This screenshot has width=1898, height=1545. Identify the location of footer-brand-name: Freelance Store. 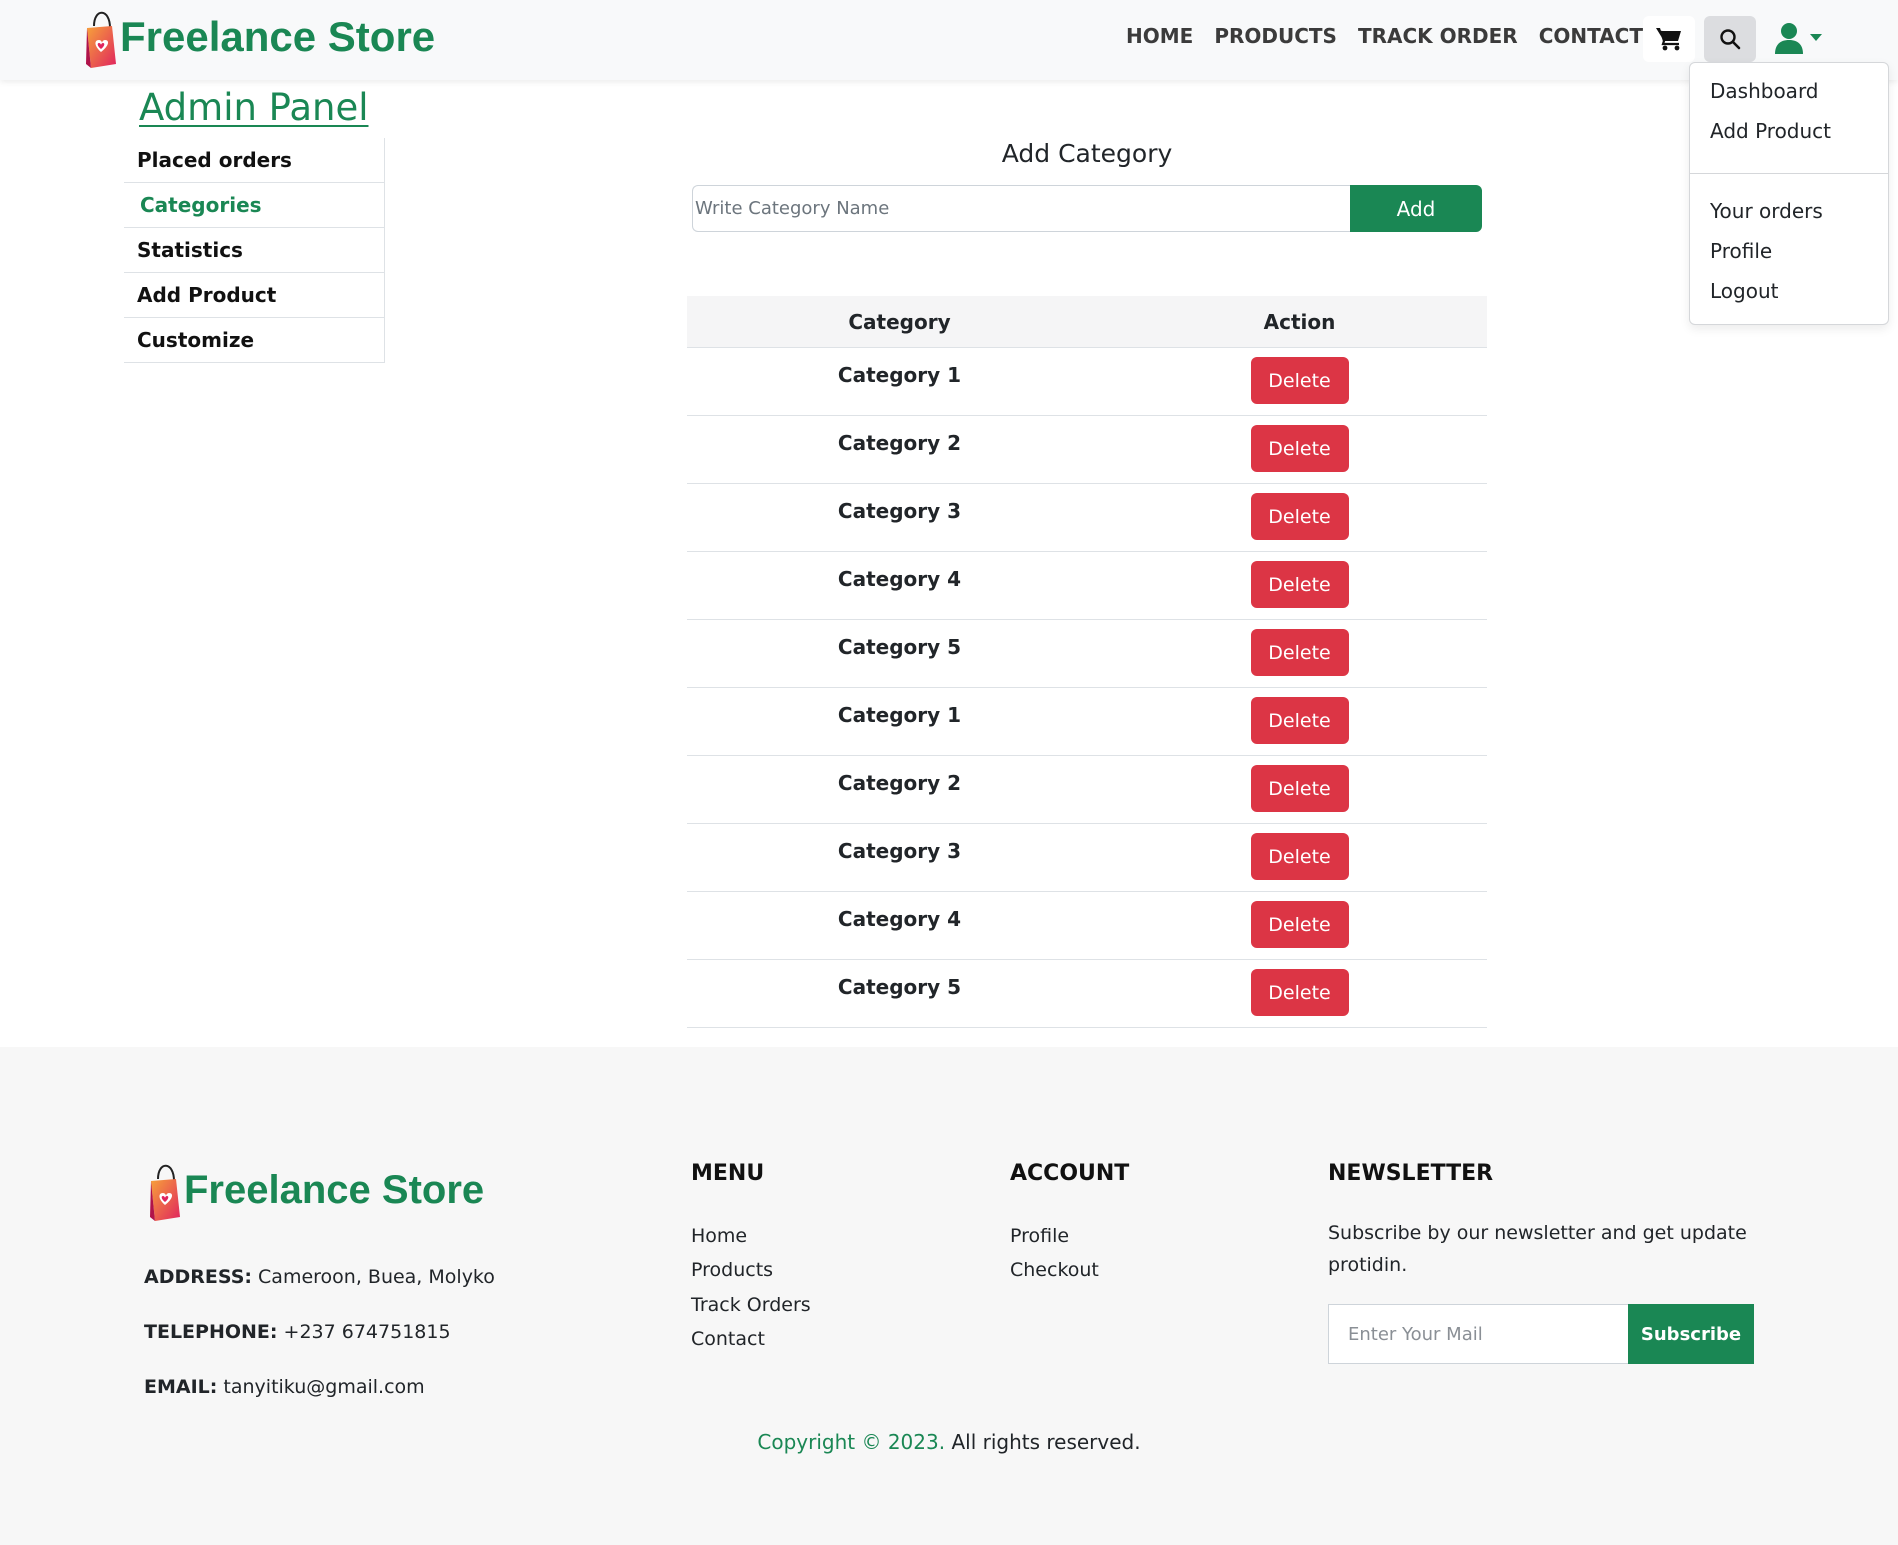
(334, 1189).